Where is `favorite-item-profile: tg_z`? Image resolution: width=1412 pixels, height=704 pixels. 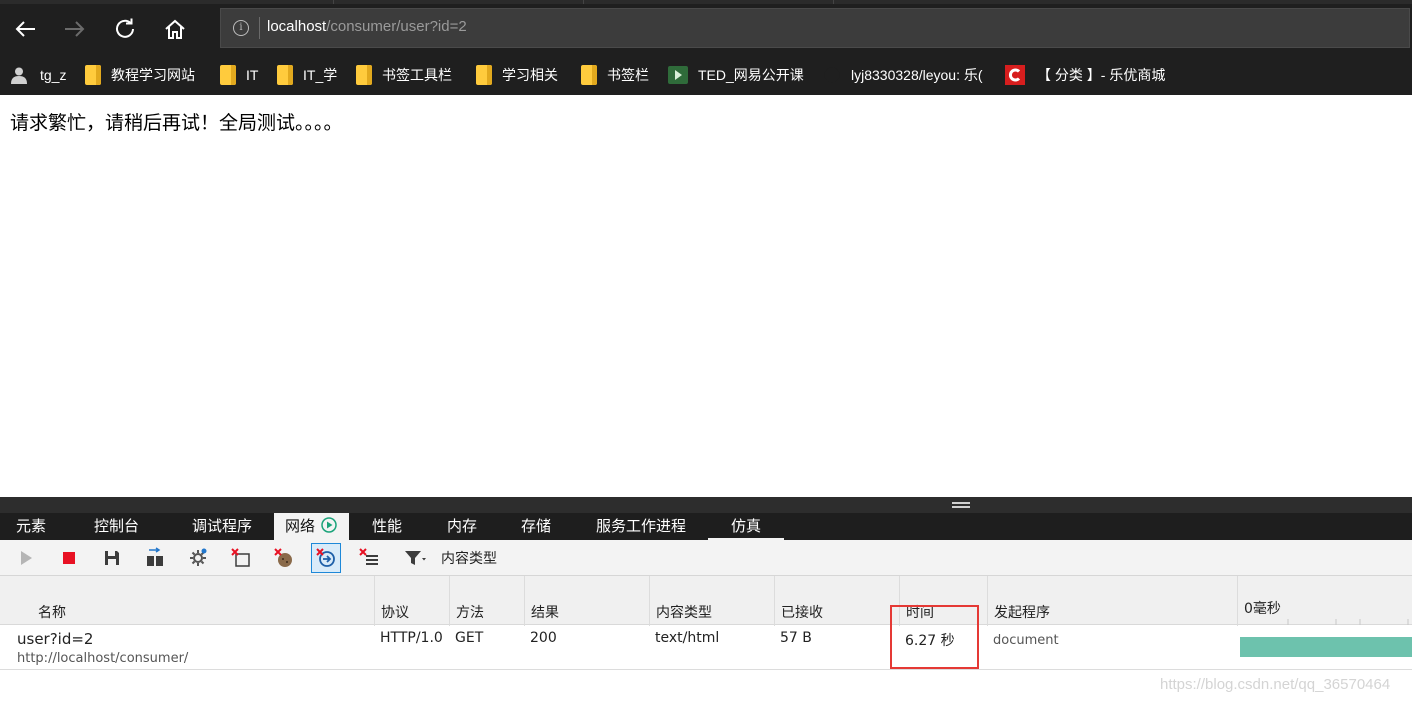
favorite-item-profile: tg_z is located at coordinates (38, 75).